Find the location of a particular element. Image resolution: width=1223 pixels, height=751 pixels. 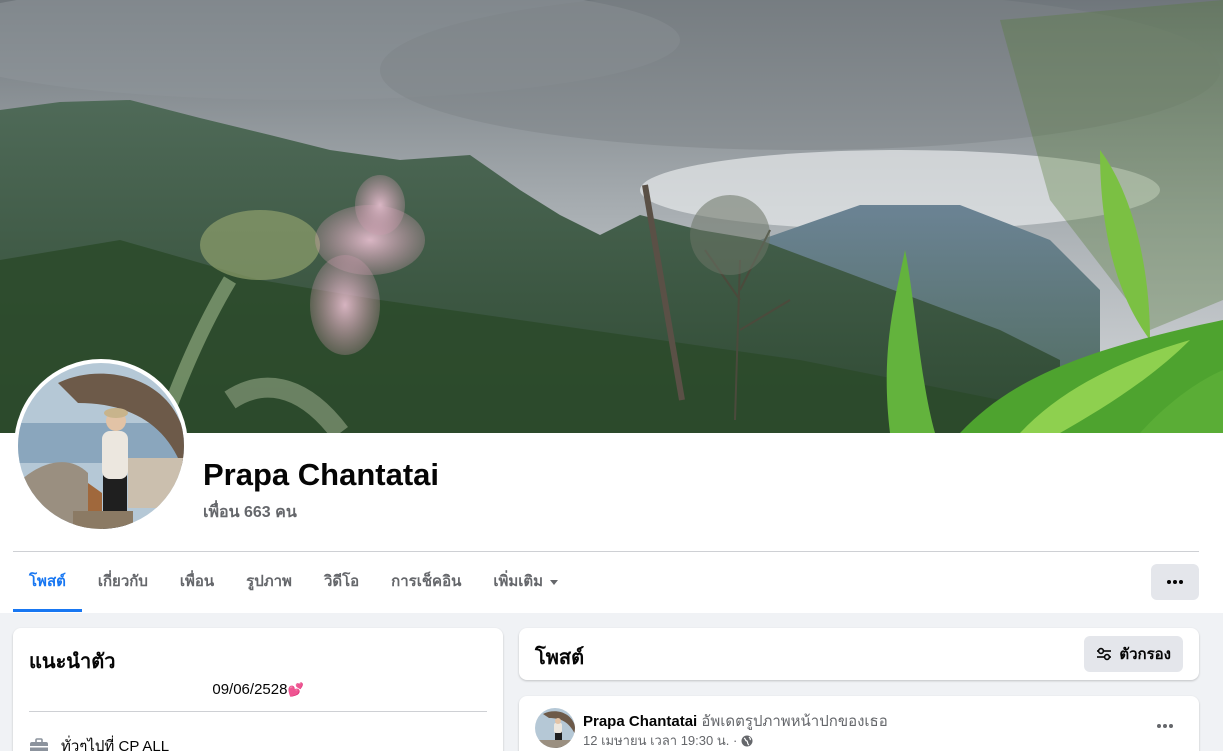

intro-bio: 09/06/2528💕 is located at coordinates (258, 689).